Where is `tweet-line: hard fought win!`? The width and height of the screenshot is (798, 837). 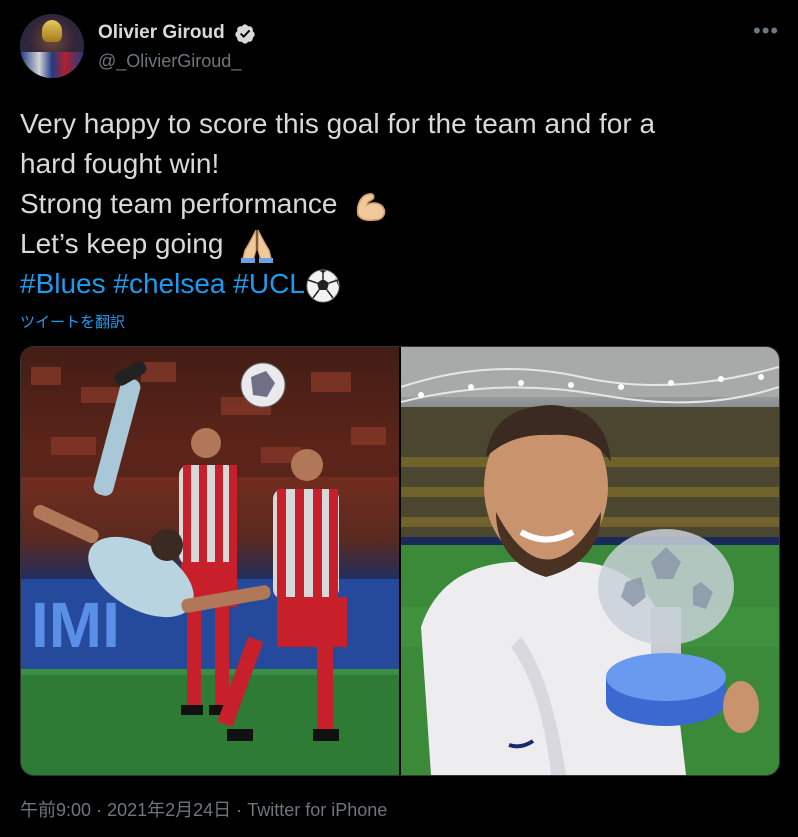 tweet-line: hard fought win! is located at coordinates (120, 163).